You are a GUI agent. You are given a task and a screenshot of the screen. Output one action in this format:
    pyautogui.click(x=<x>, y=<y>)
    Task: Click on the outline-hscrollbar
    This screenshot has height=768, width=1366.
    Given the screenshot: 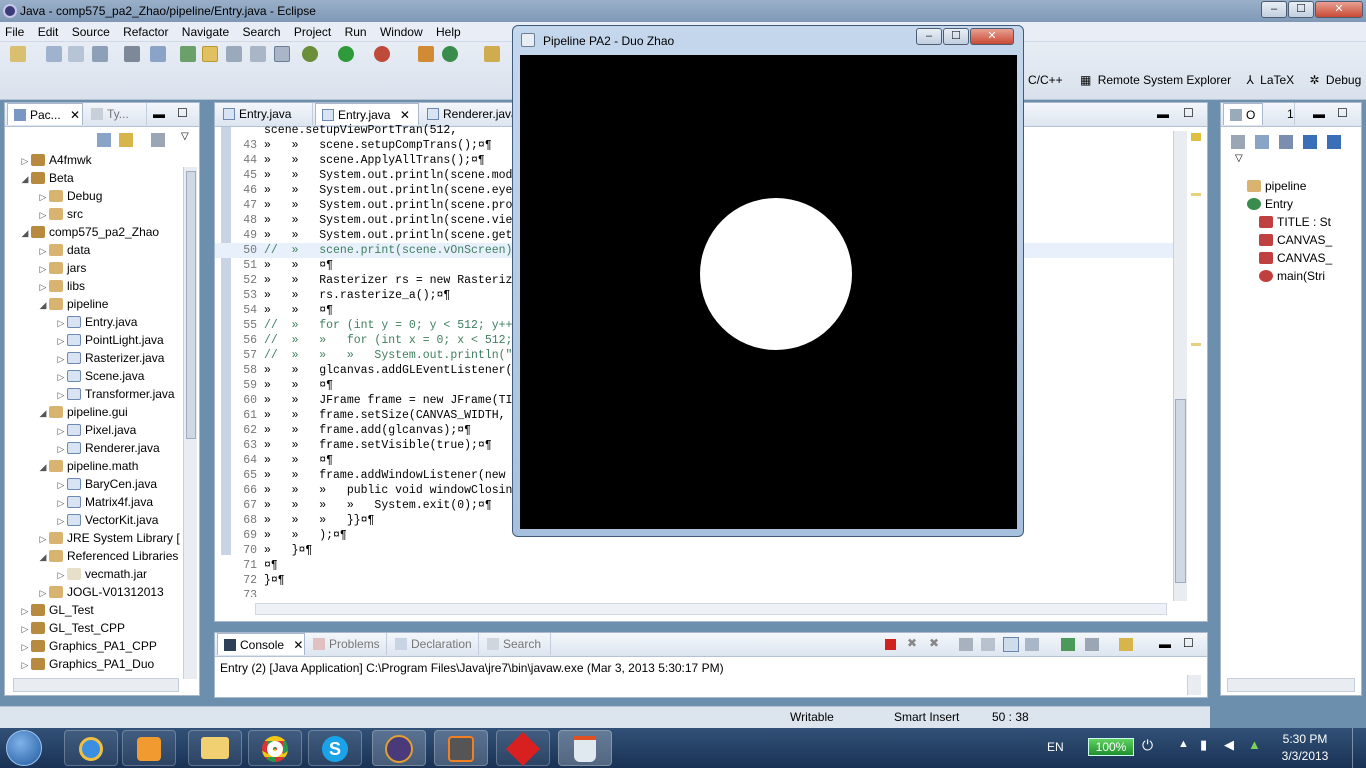 What is the action you would take?
    pyautogui.click(x=1291, y=685)
    